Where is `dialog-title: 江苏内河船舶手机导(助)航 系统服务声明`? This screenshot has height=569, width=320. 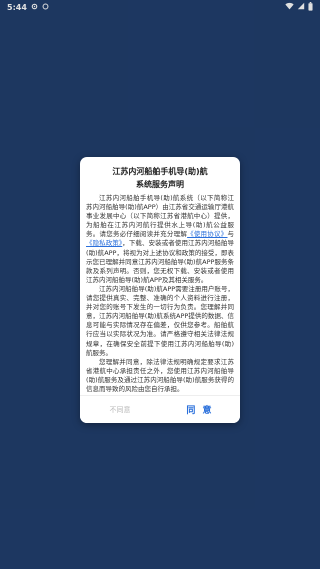
dialog-title: 江苏内河船舶手机导(助)航 系统服务声明 is located at coordinates (160, 174).